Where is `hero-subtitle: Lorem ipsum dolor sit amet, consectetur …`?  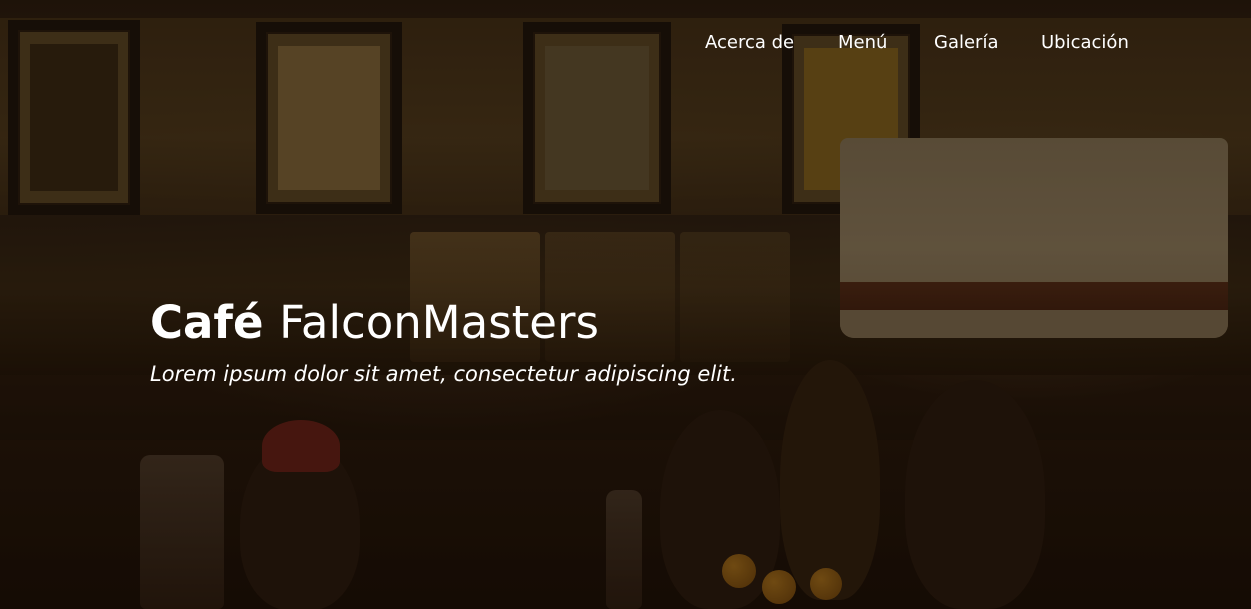
hero-subtitle: Lorem ipsum dolor sit amet, consectetur … is located at coordinates (443, 374).